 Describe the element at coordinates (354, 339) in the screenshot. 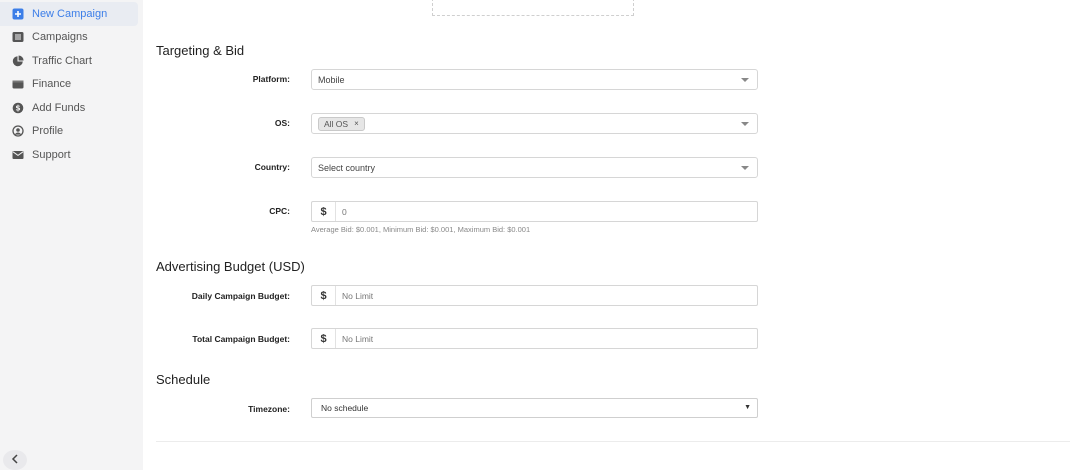

I see `total-budget-input: No Limit` at that location.